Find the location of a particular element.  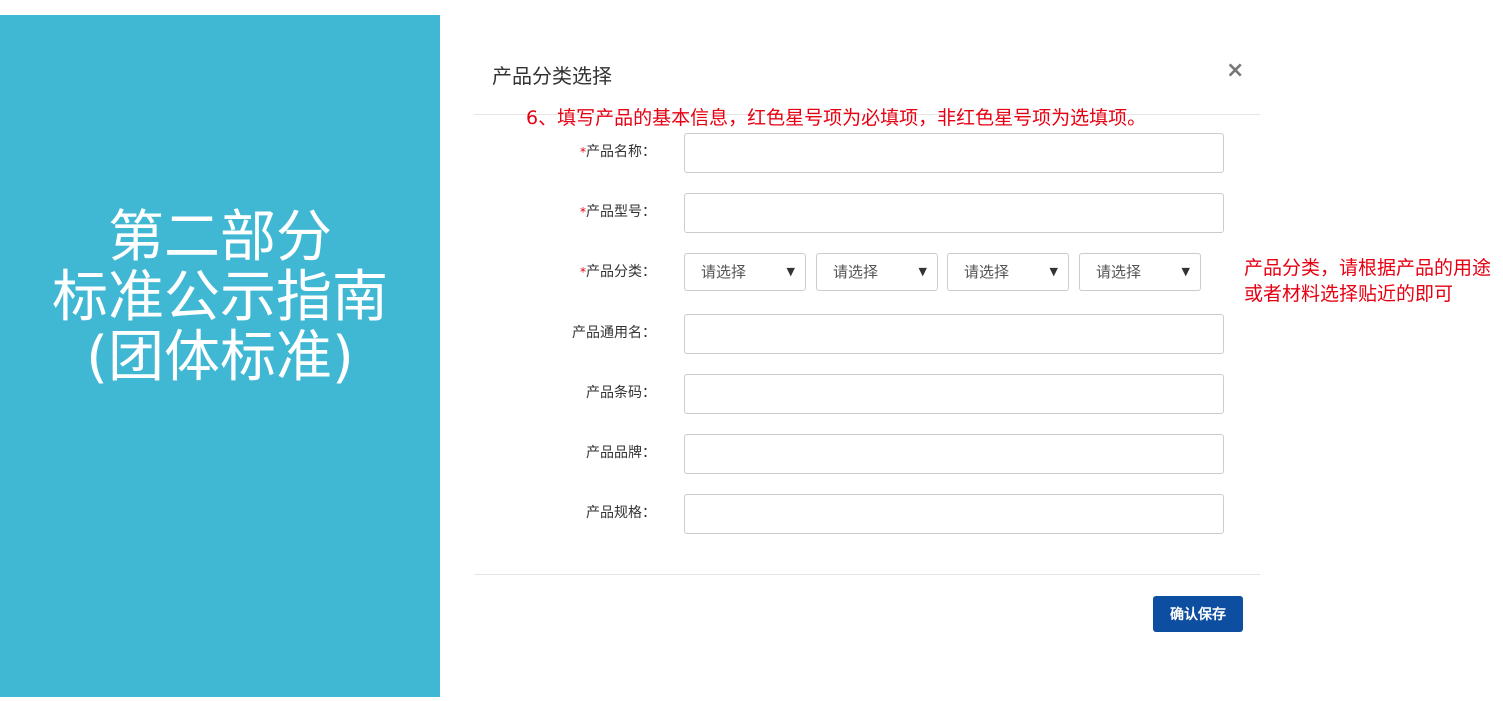

barcode-input is located at coordinates (954, 394).